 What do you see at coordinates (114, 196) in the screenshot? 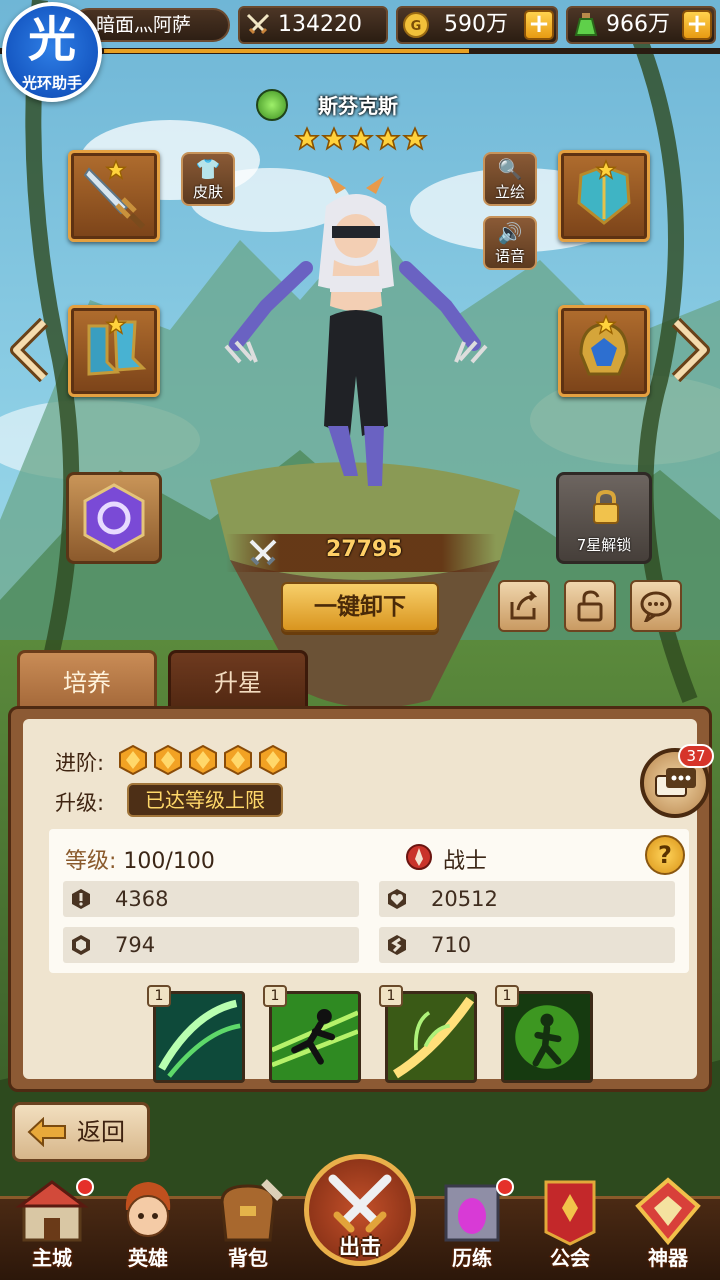
I see `weapon-slot` at bounding box center [114, 196].